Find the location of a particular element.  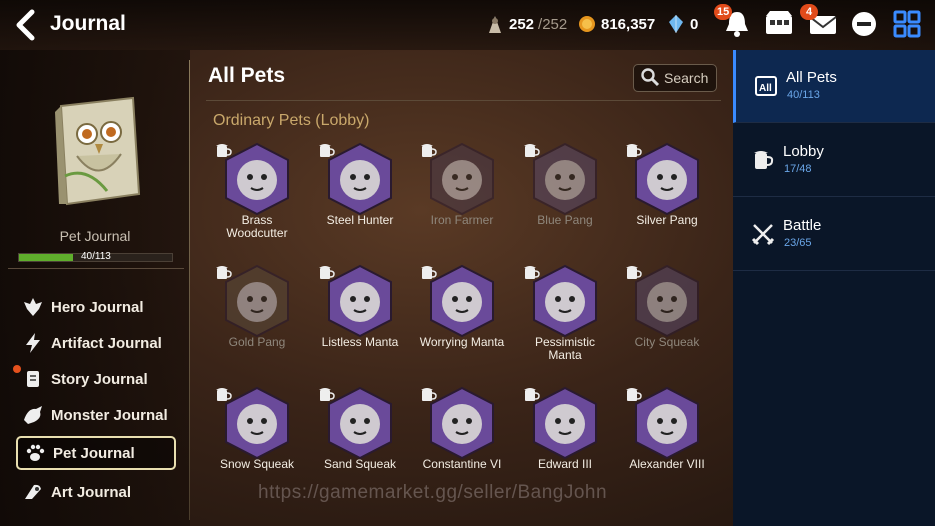

pet-name: Brass Woodcutter is located at coordinates (257, 226).